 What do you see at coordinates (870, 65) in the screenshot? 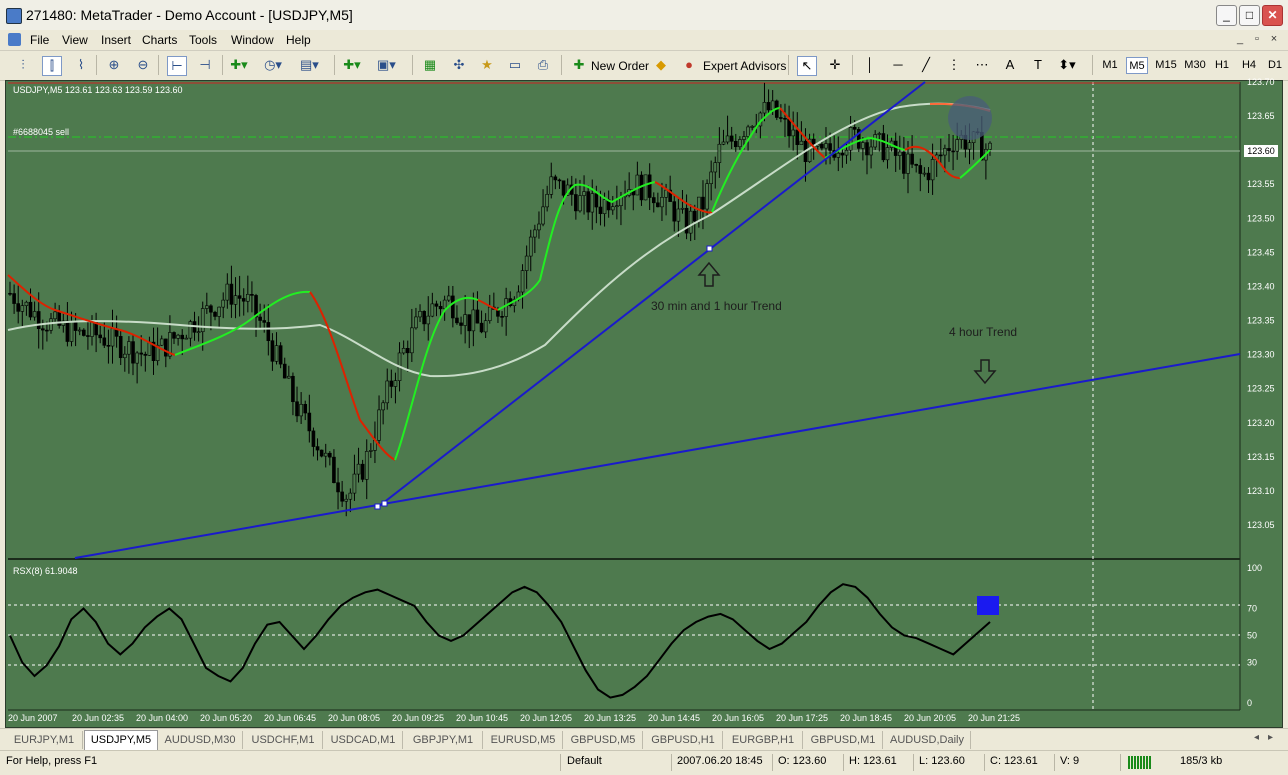
I see `vertical-line-icon: │` at bounding box center [870, 65].